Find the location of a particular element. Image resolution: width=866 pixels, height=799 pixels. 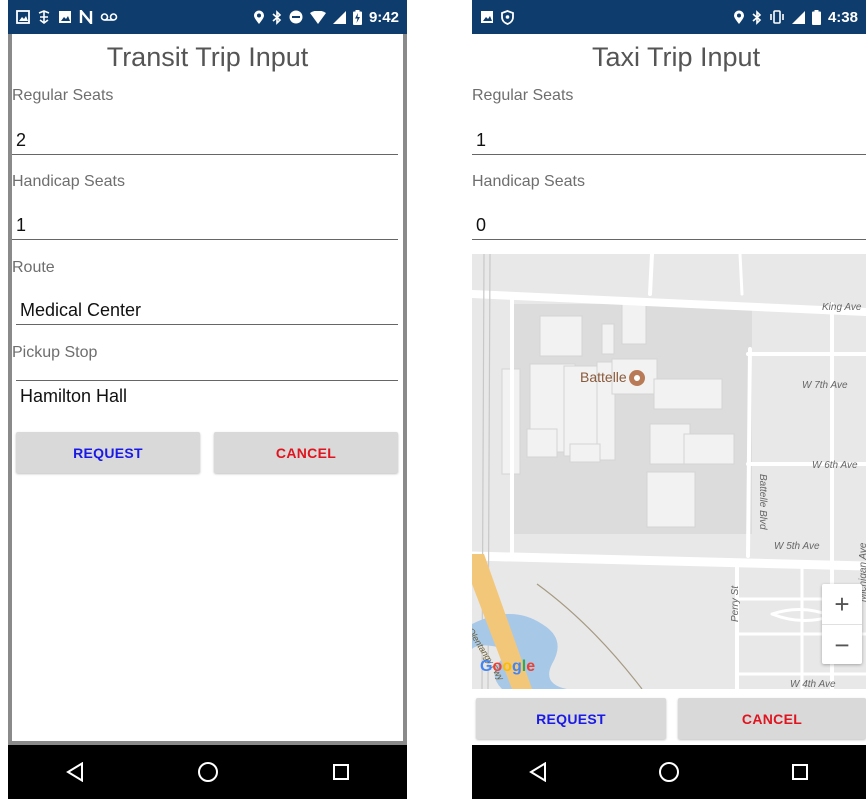

street-label-battelle-blvd: Battelle Blvd is located at coordinates (762, 502).